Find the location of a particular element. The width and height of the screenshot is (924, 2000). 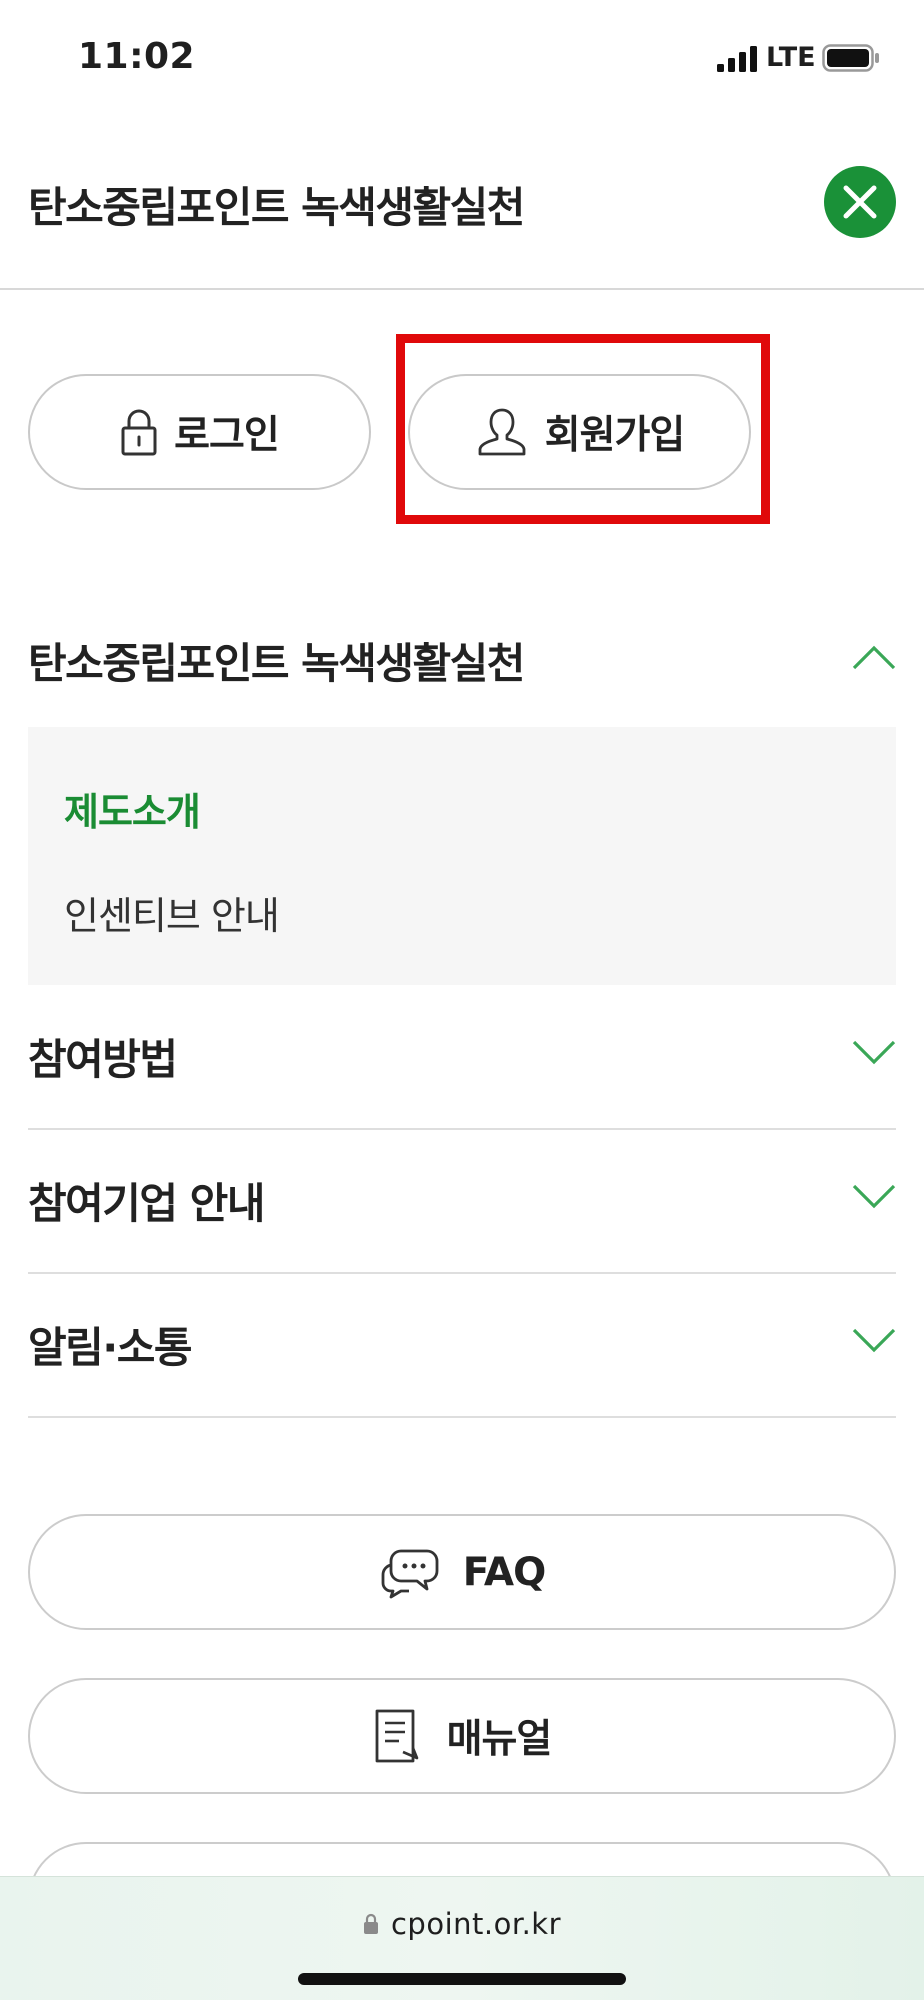

manual-label: 매뉴얼 is located at coordinates (499, 1739).